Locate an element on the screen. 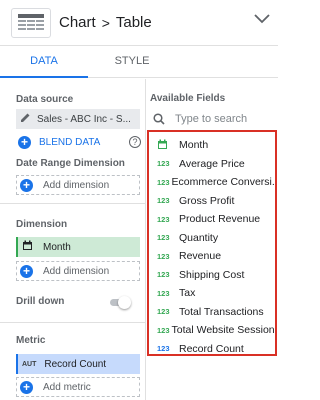 This screenshot has height=400, width=320. field-item-month: Month is located at coordinates (216, 145).